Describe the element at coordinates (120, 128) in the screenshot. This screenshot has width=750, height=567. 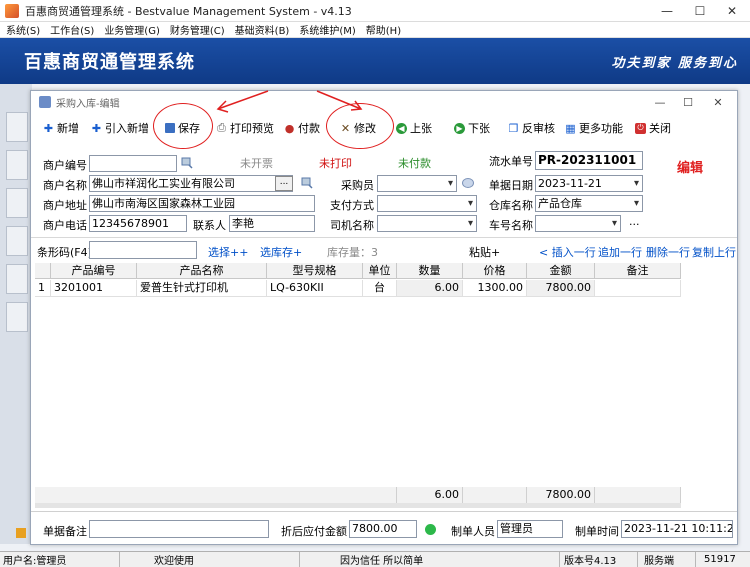
I see `import-new-button: ✚ 引入新增` at that location.